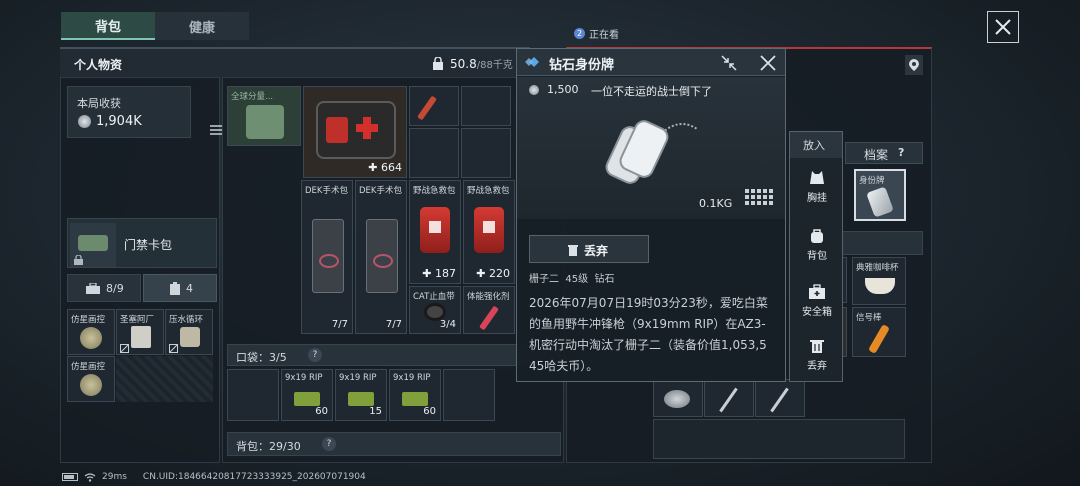 The width and height of the screenshot is (1080, 486). I want to click on tab-health: 健康, so click(202, 26).